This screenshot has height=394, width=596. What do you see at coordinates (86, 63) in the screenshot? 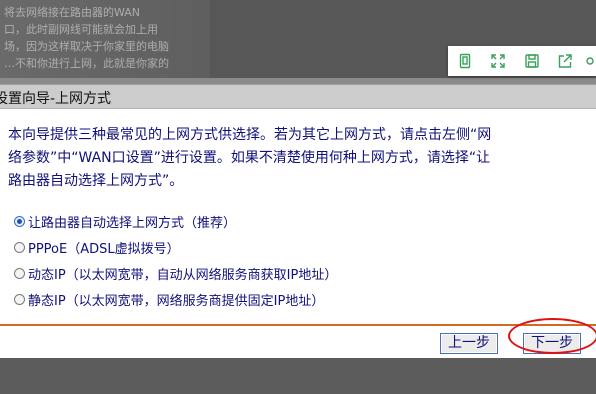
I see `background-text-line: …不和你进行上网，此就是你家的` at bounding box center [86, 63].